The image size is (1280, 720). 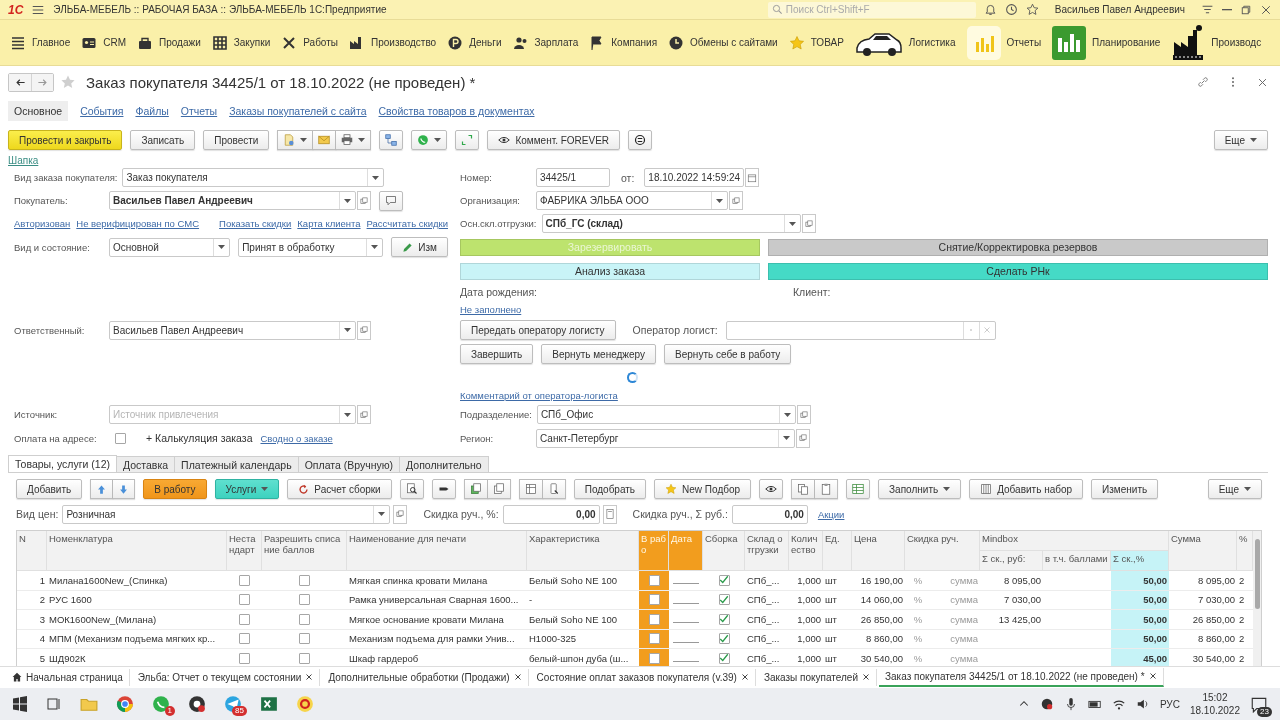 I want to click on customer-link: Авторизован, so click(x=42, y=223).